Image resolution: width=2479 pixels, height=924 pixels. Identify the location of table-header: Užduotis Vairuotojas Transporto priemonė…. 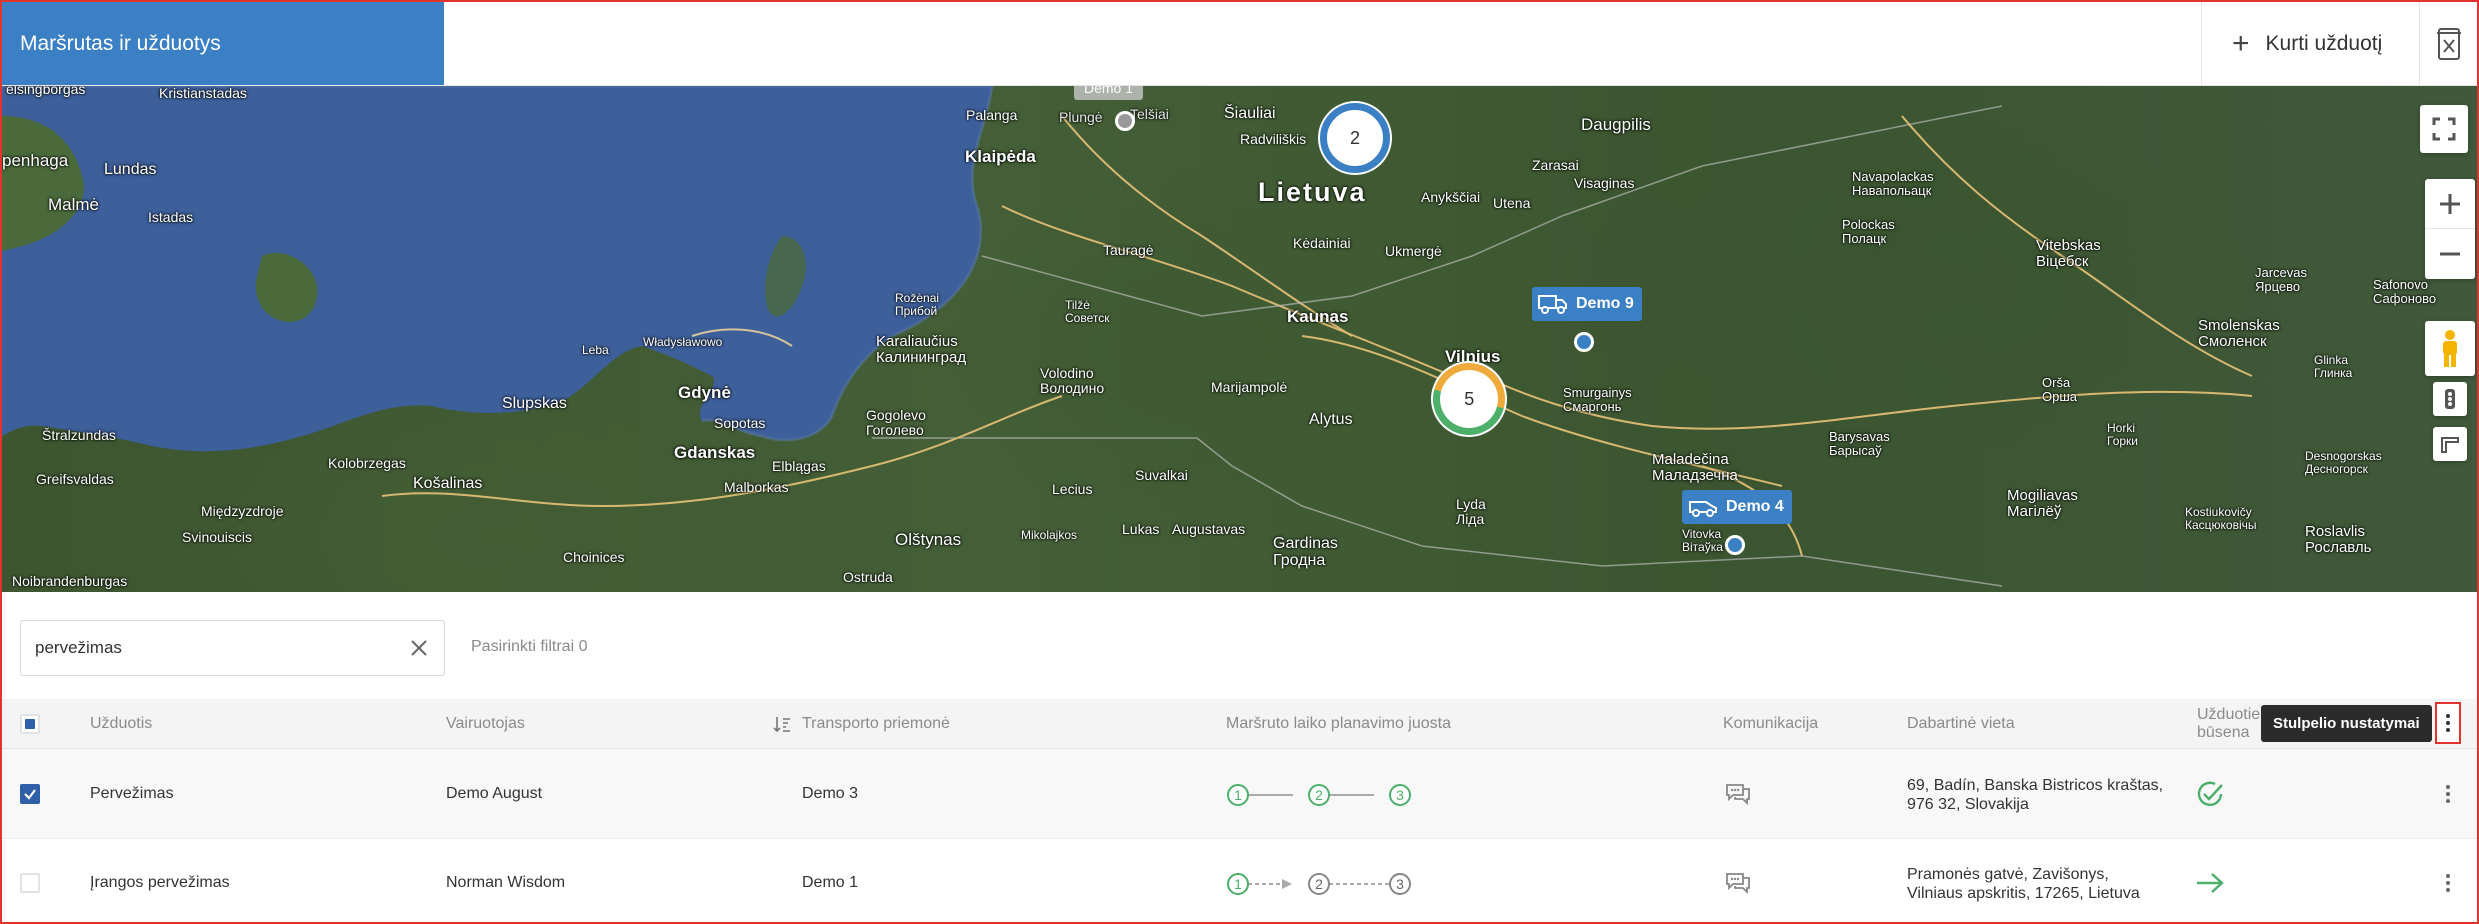
(1239, 724).